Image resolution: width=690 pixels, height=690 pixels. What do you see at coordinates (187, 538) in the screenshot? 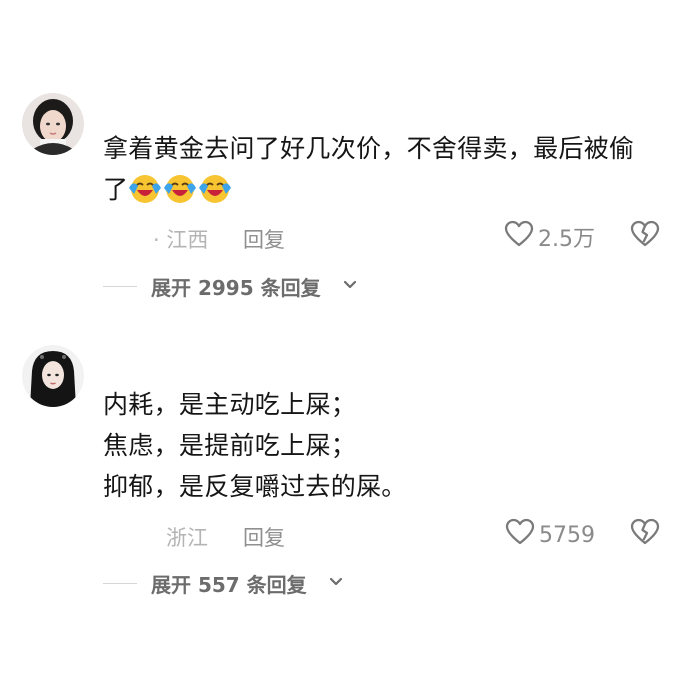
I see `location-label: 浙江` at bounding box center [187, 538].